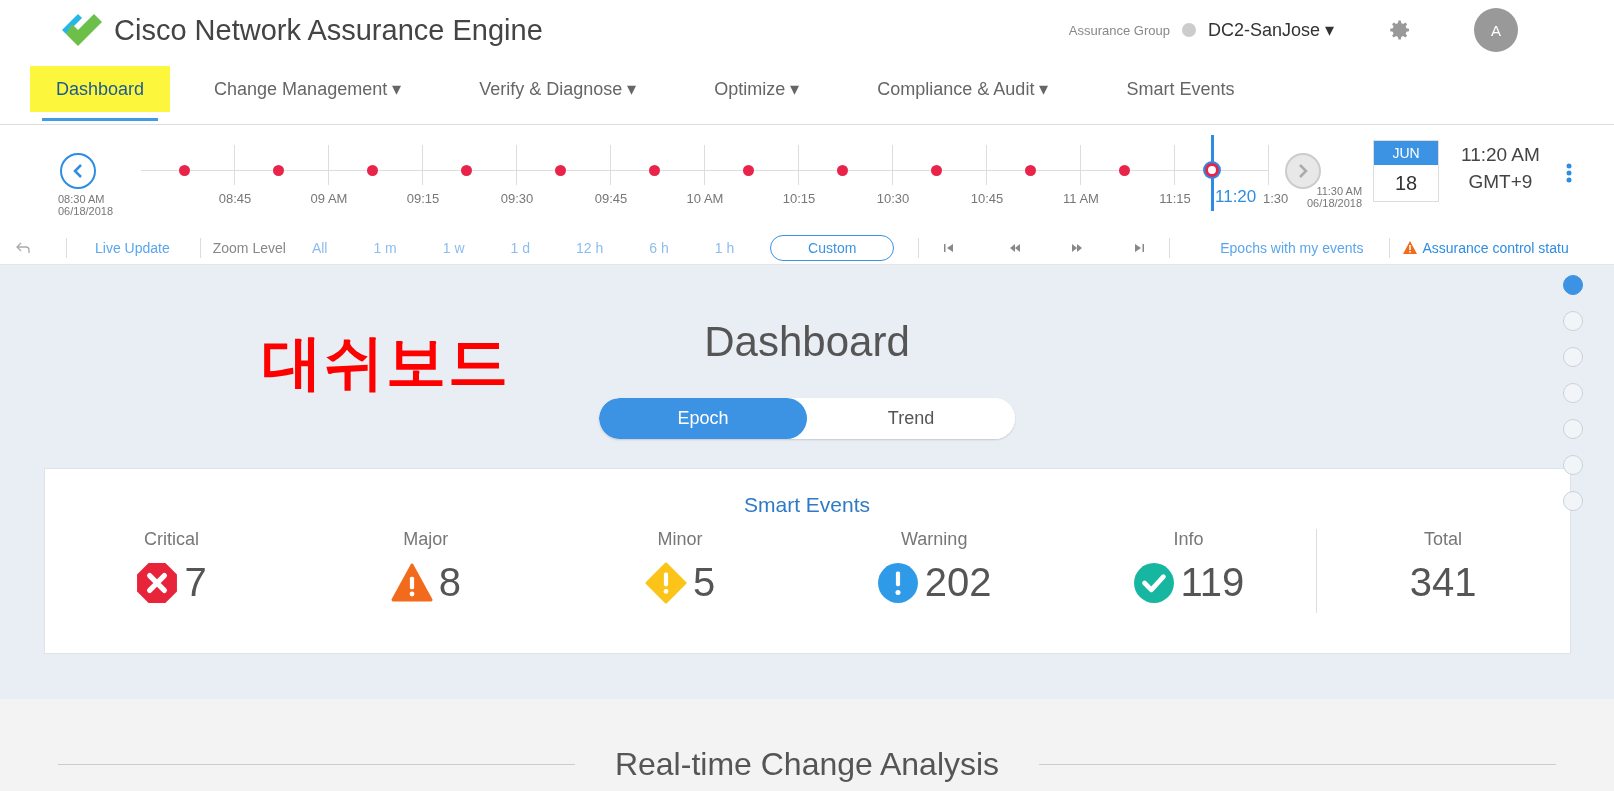 The width and height of the screenshot is (1614, 791). What do you see at coordinates (1406, 183) in the screenshot?
I see `day-label: 18` at bounding box center [1406, 183].